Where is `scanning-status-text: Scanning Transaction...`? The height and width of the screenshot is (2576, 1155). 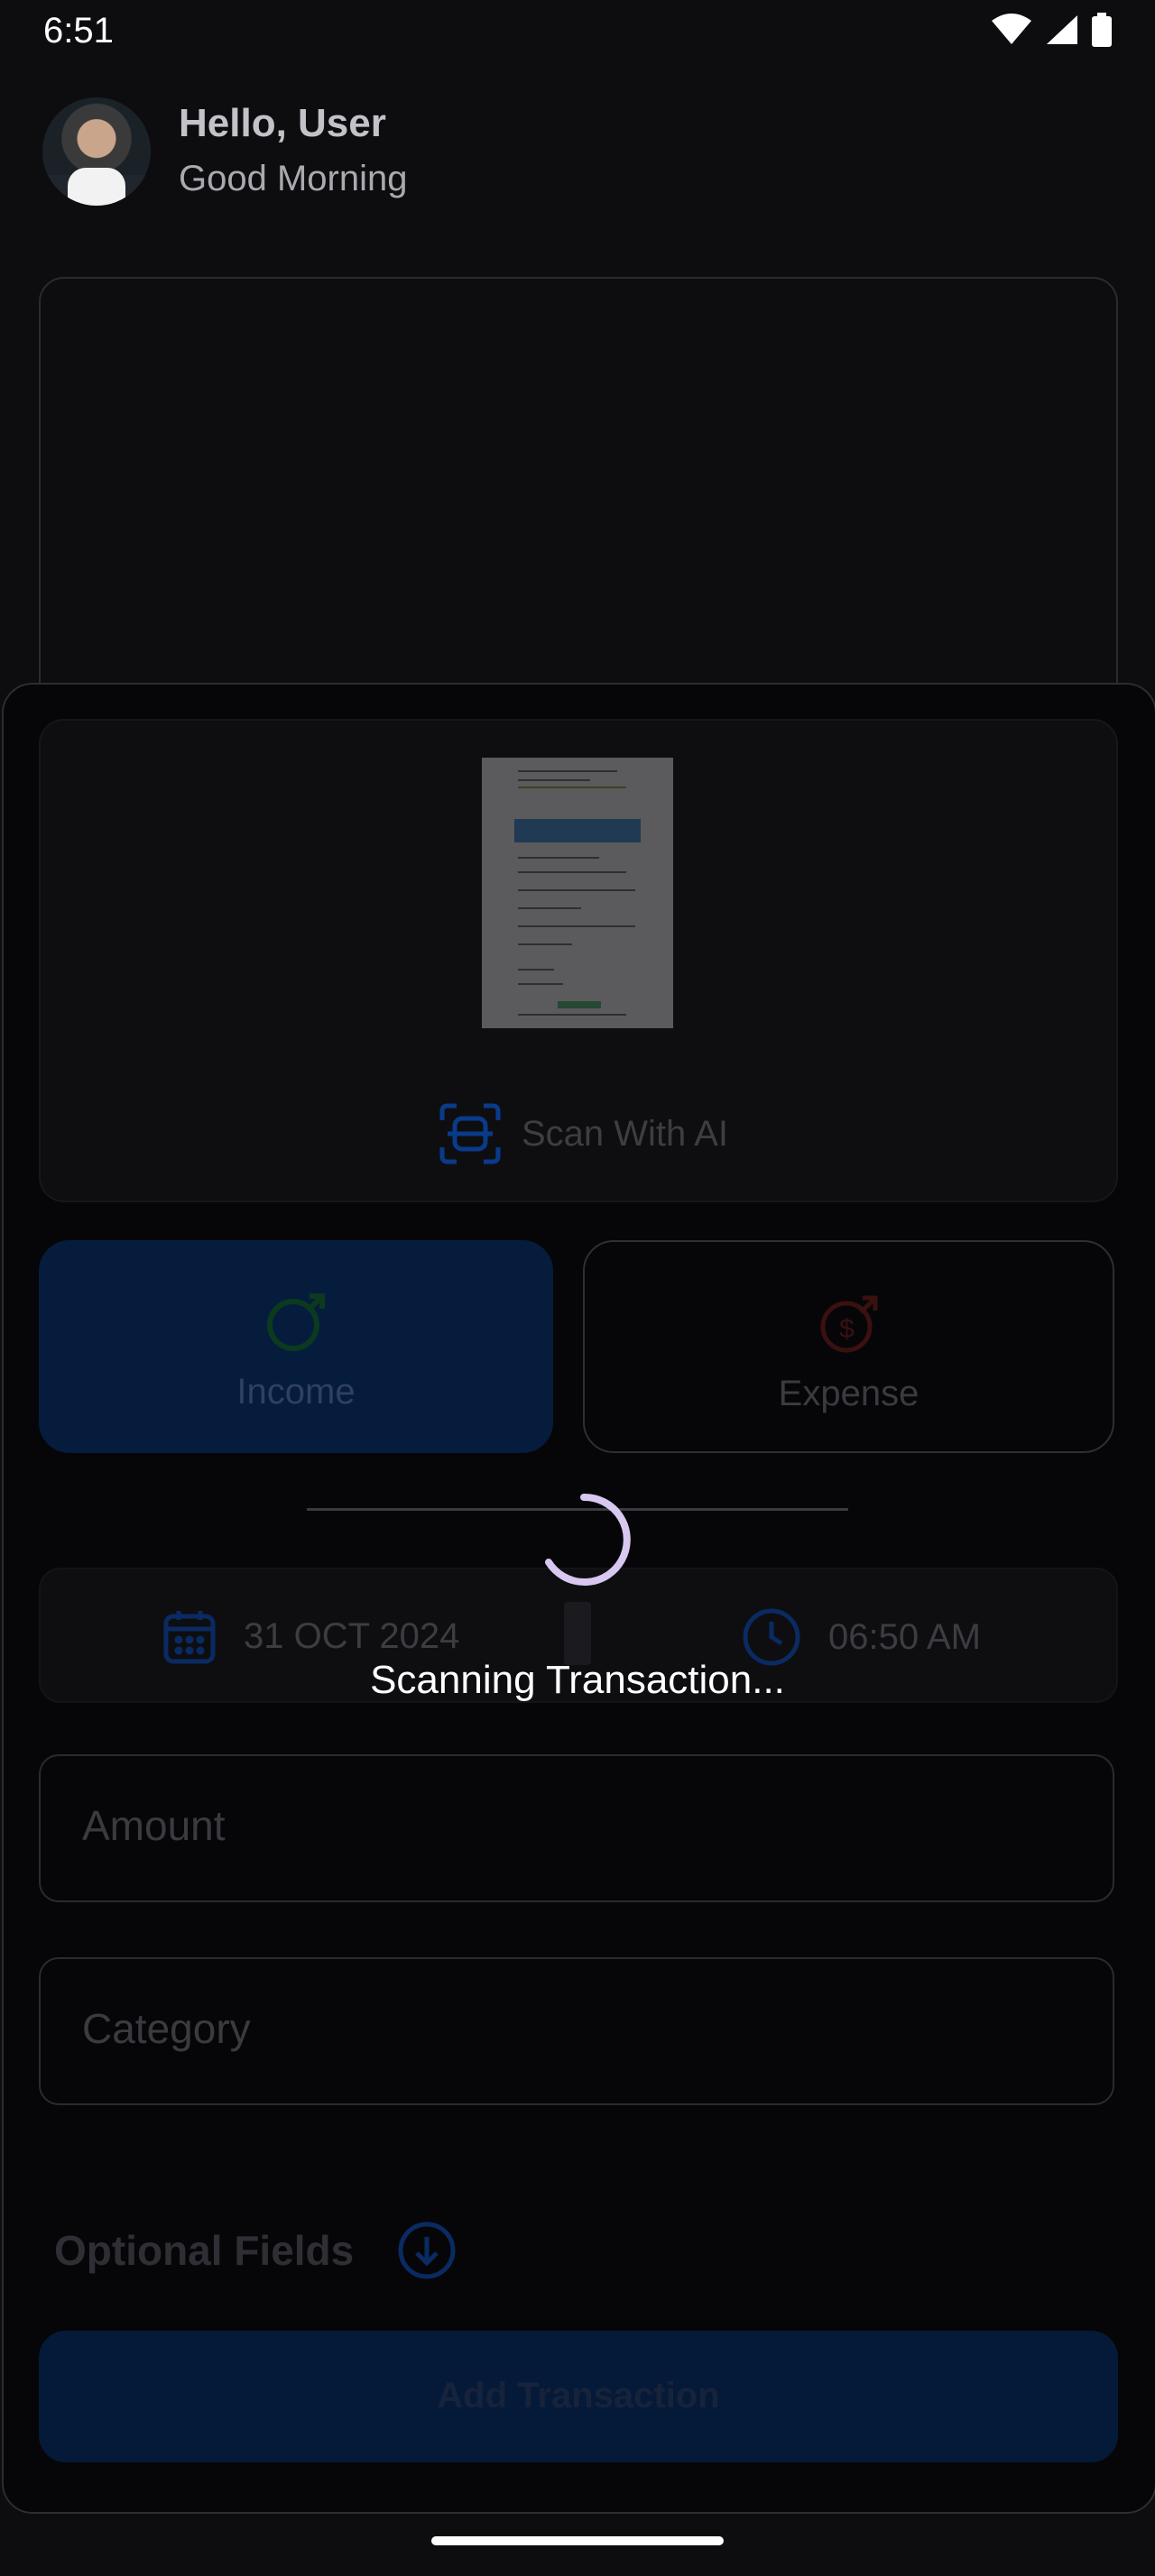 scanning-status-text: Scanning Transaction... is located at coordinates (577, 1680).